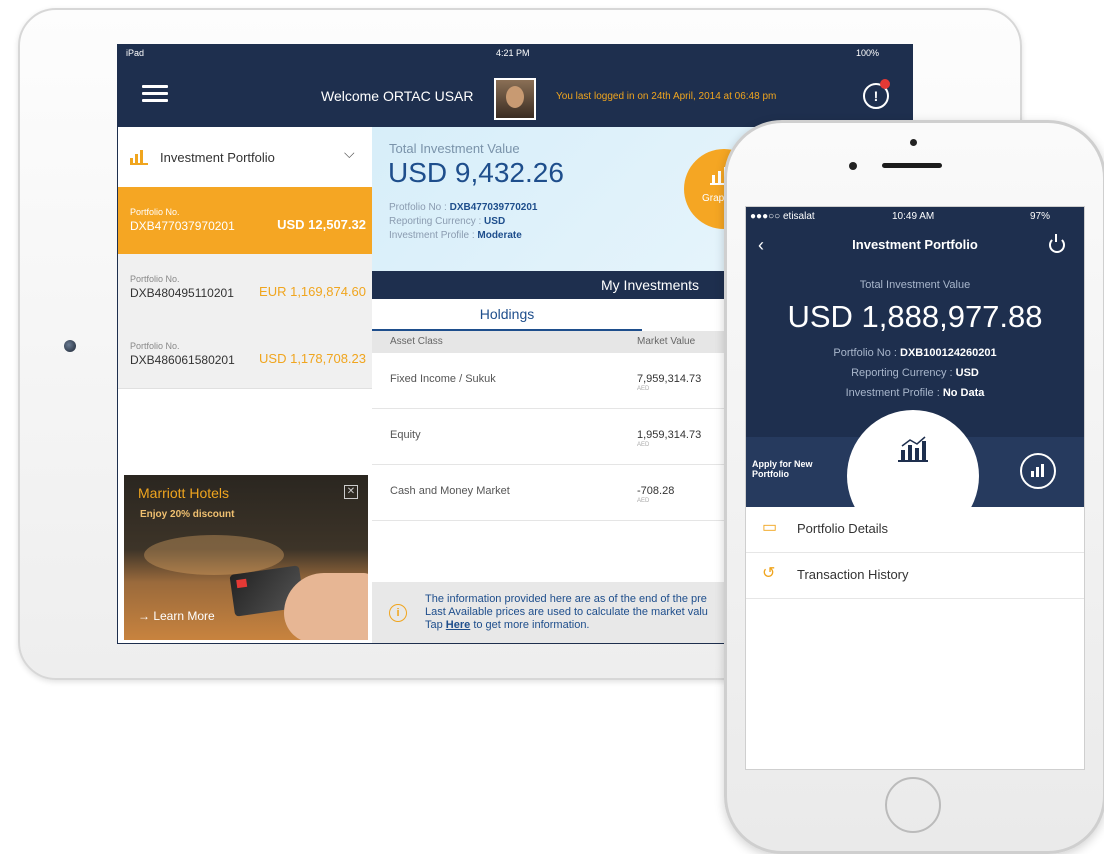 This screenshot has height=854, width=1104. I want to click on ipad-camera, so click(70, 346).